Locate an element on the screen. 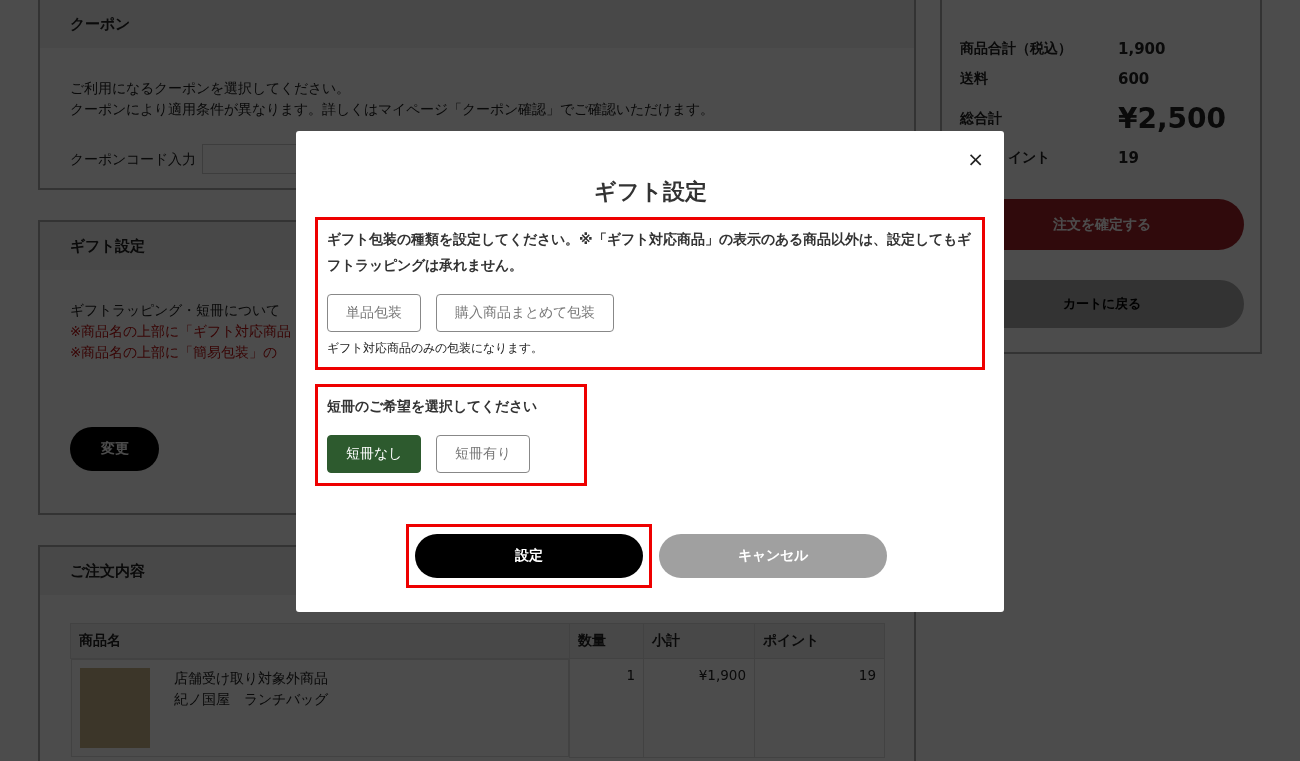  product-name: 店舗受け取り対象外商品 is located at coordinates (250, 678).